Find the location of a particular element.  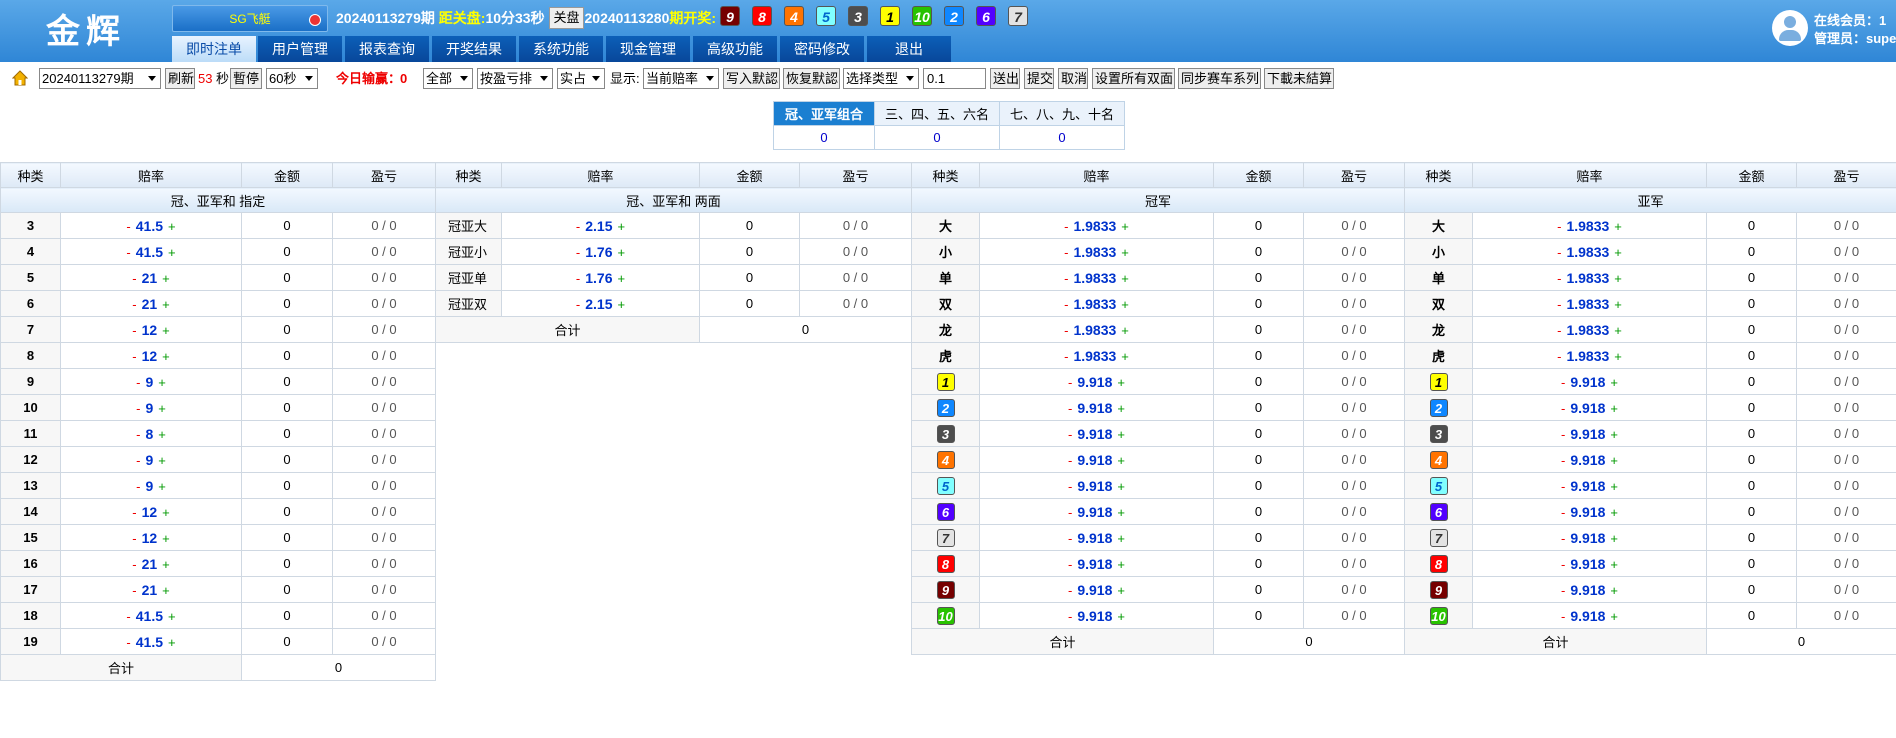

odds-value: 8 is located at coordinates (149, 434).